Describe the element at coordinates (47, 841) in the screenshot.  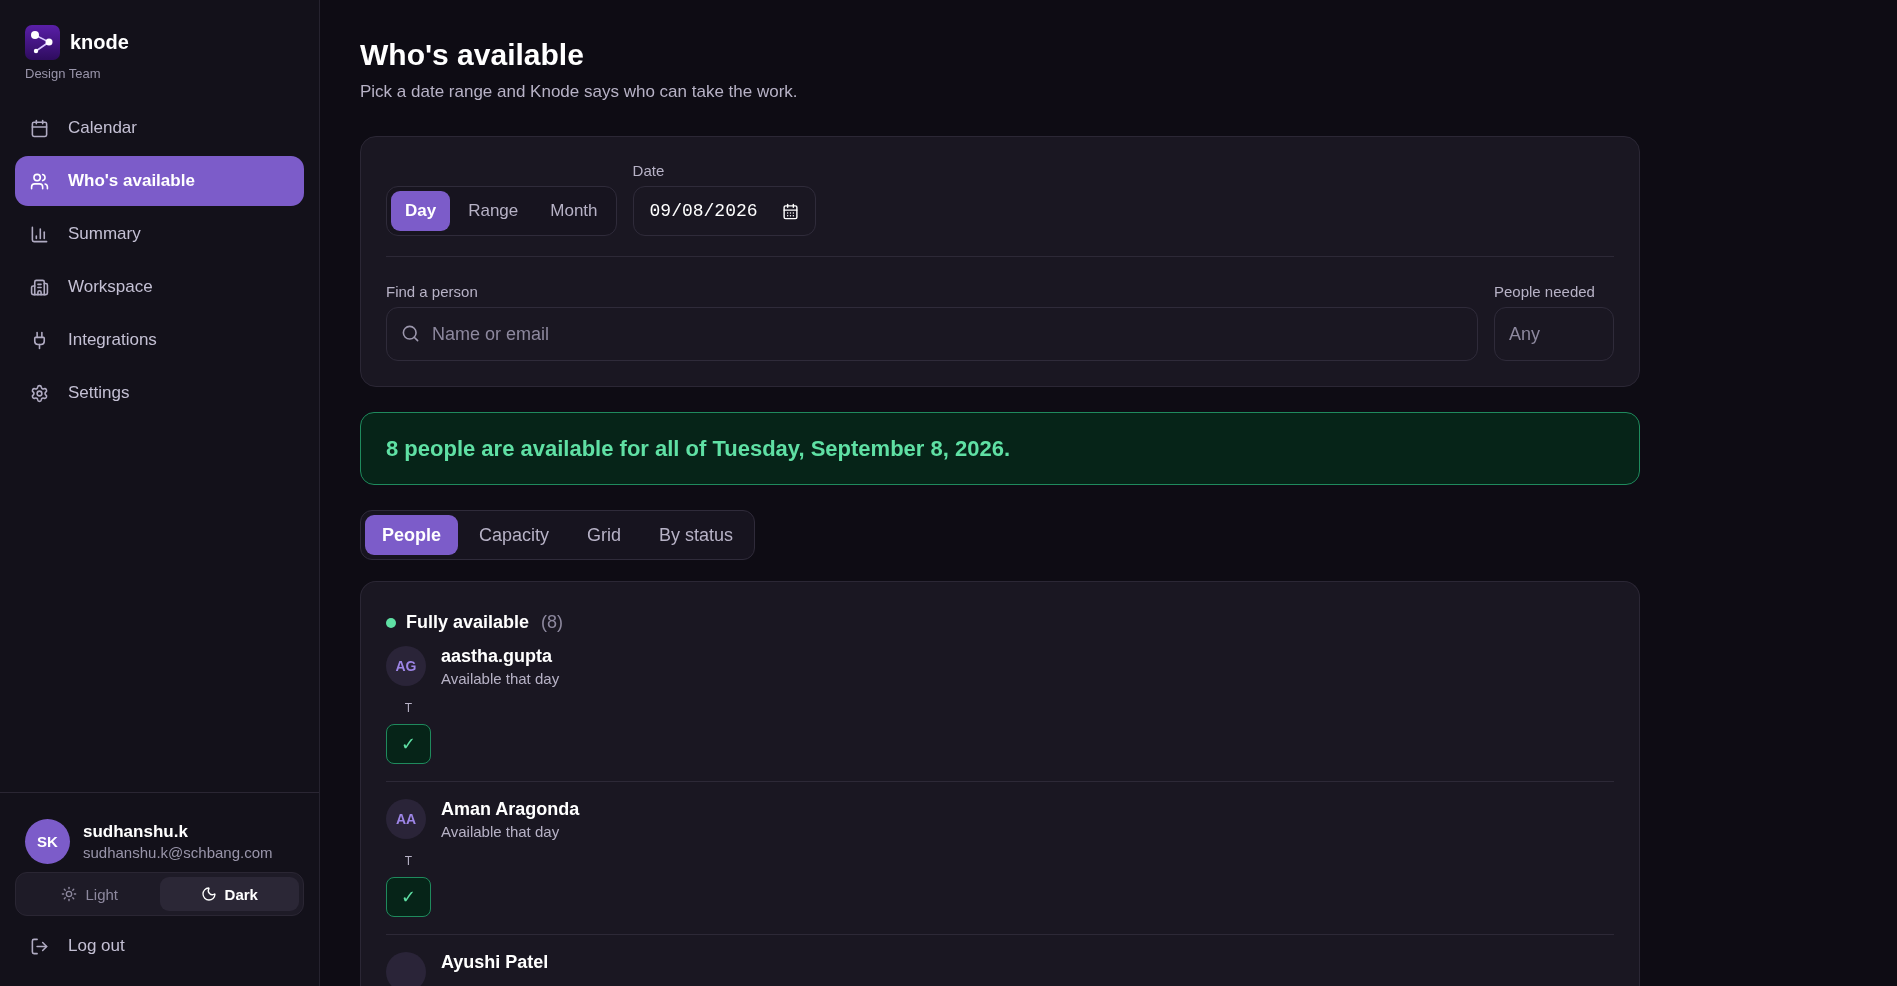
I see `user-avatar: SK` at that location.